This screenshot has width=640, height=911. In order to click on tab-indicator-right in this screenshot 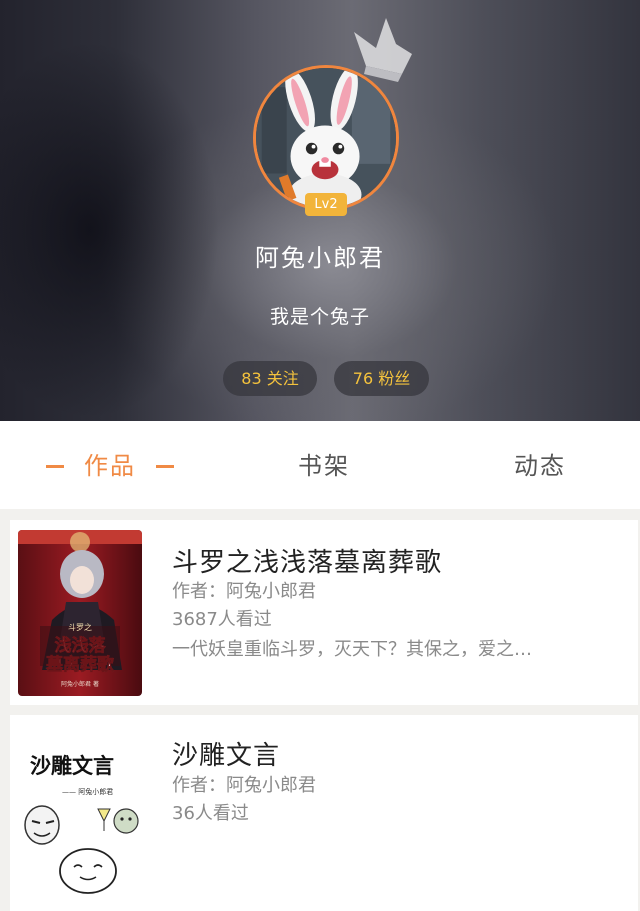, I will do `click(165, 466)`.